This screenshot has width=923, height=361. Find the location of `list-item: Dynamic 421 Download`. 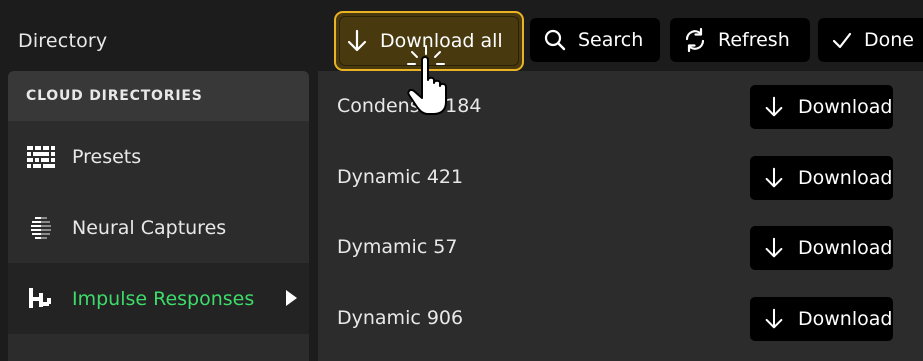

list-item: Dynamic 421 Download is located at coordinates (620, 177).